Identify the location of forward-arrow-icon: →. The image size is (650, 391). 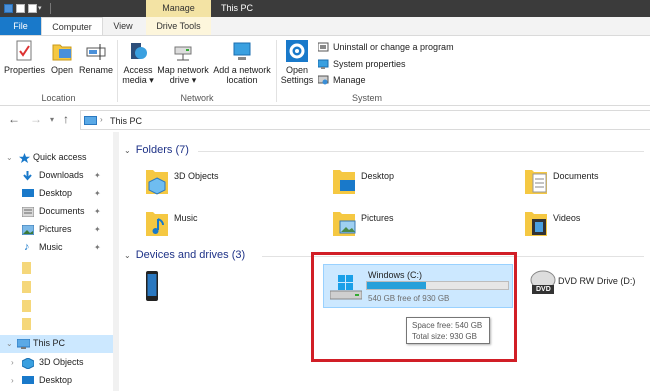
(36, 119).